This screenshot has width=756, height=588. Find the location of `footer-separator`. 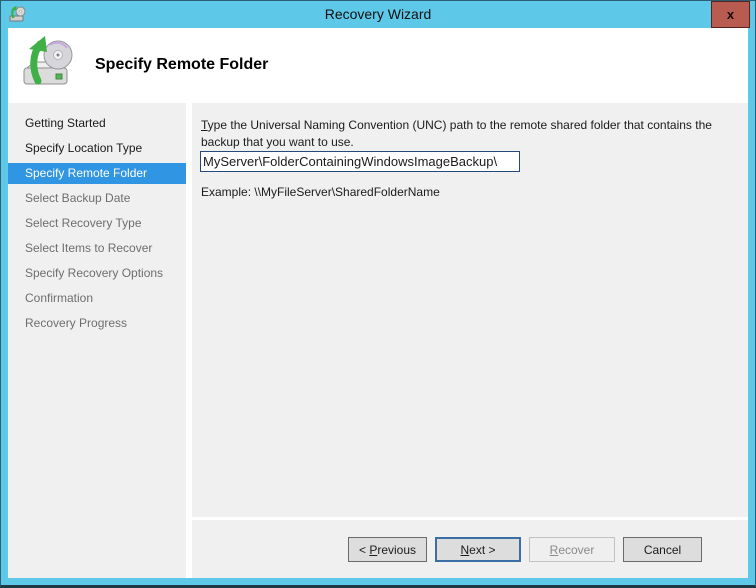

footer-separator is located at coordinates (470, 518).